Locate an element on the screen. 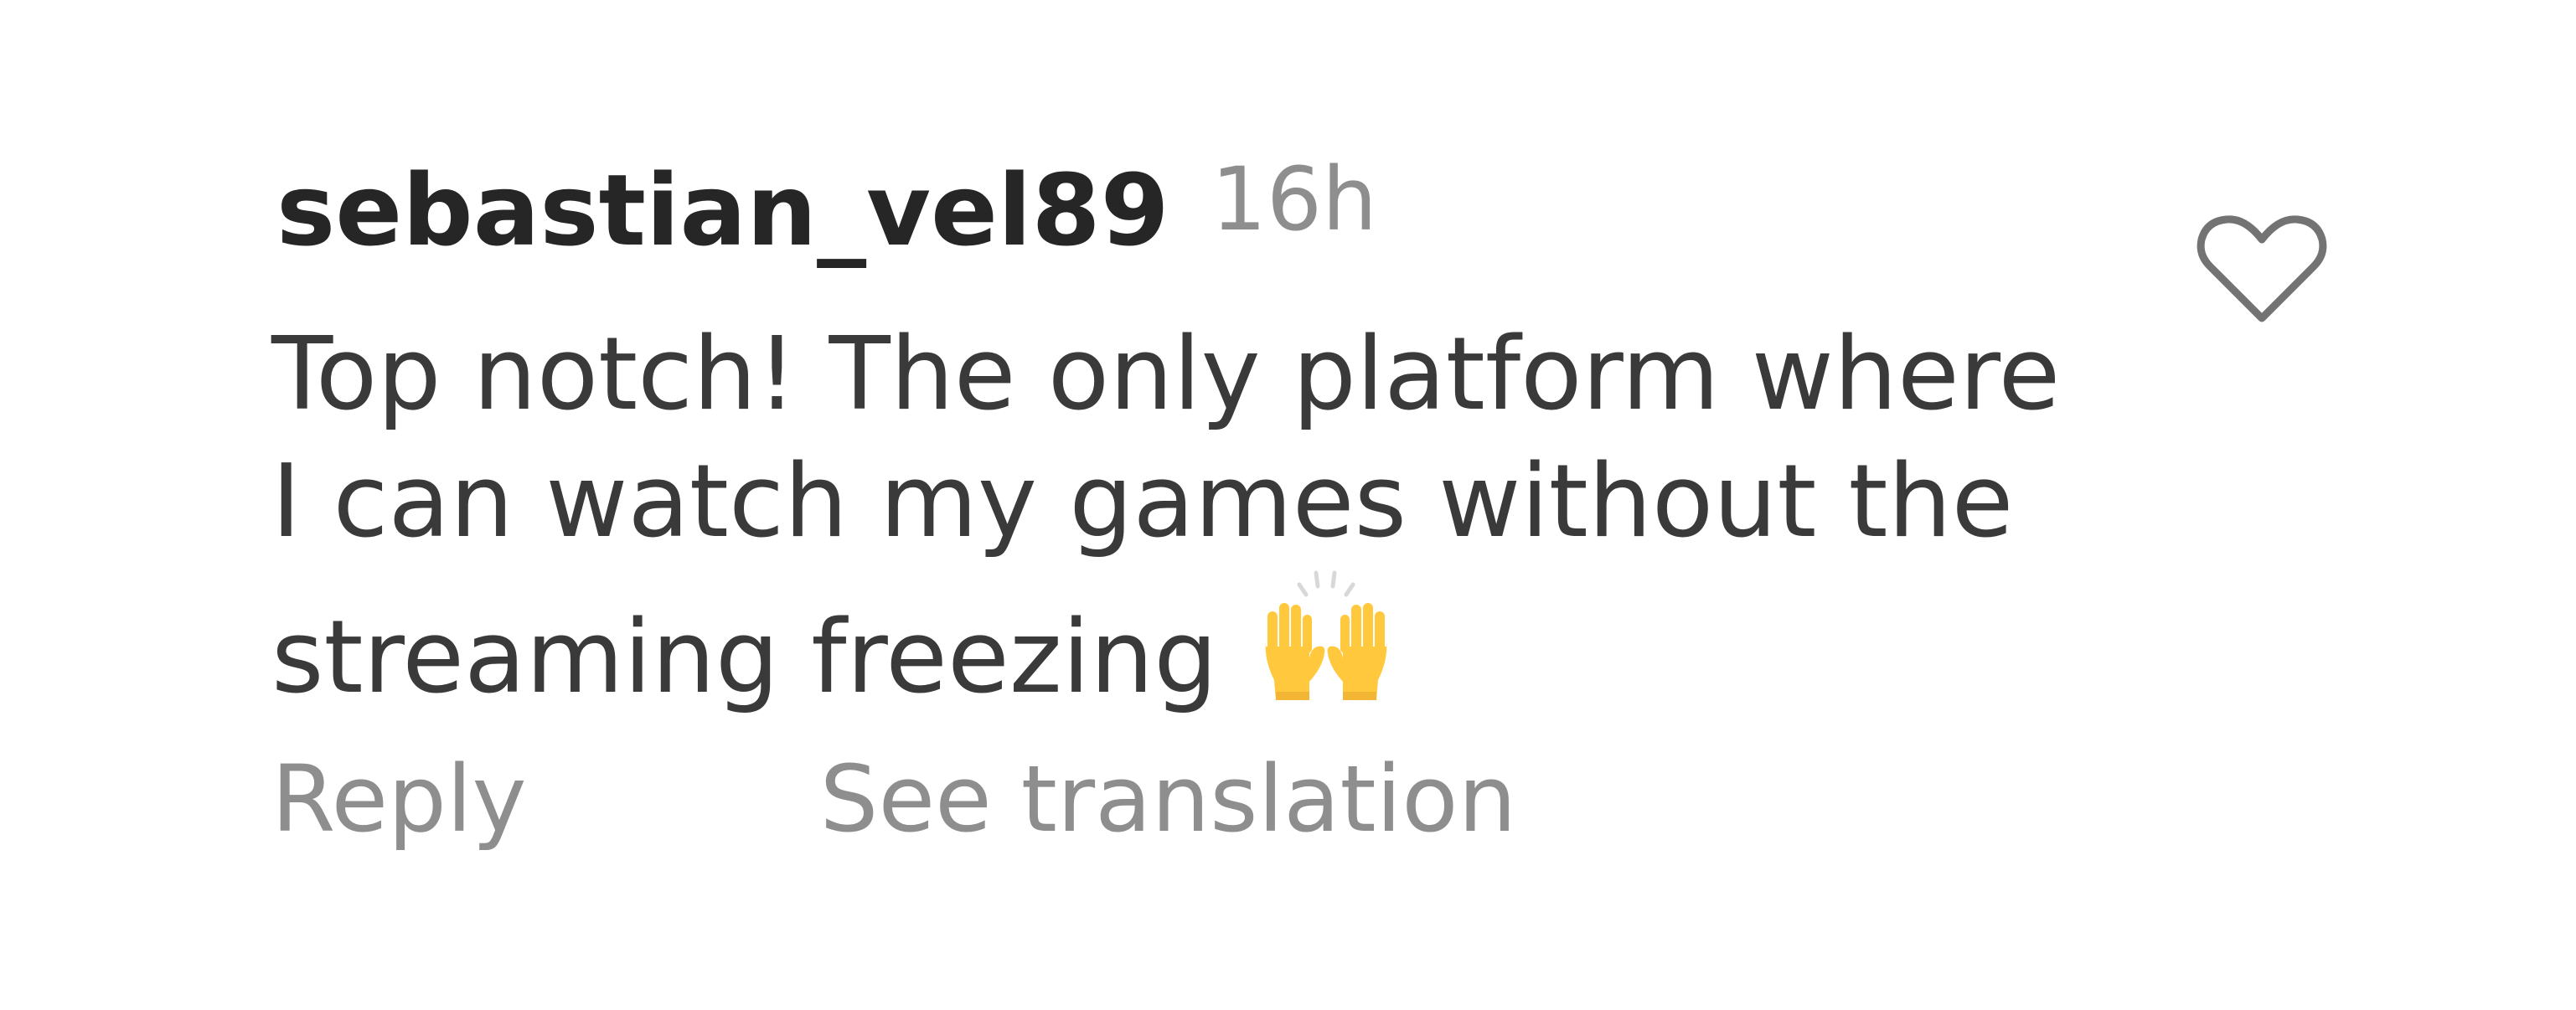 Image resolution: width=2576 pixels, height=1010 pixels. heart-outline-icon is located at coordinates (2262, 268).